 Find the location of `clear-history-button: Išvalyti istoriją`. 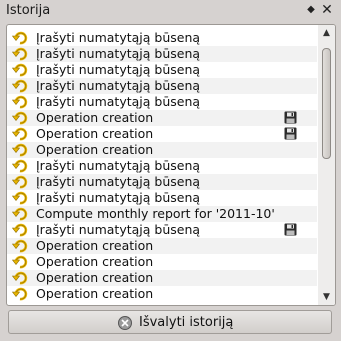

clear-history-button: Išvalyti istoriją is located at coordinates (170, 322).